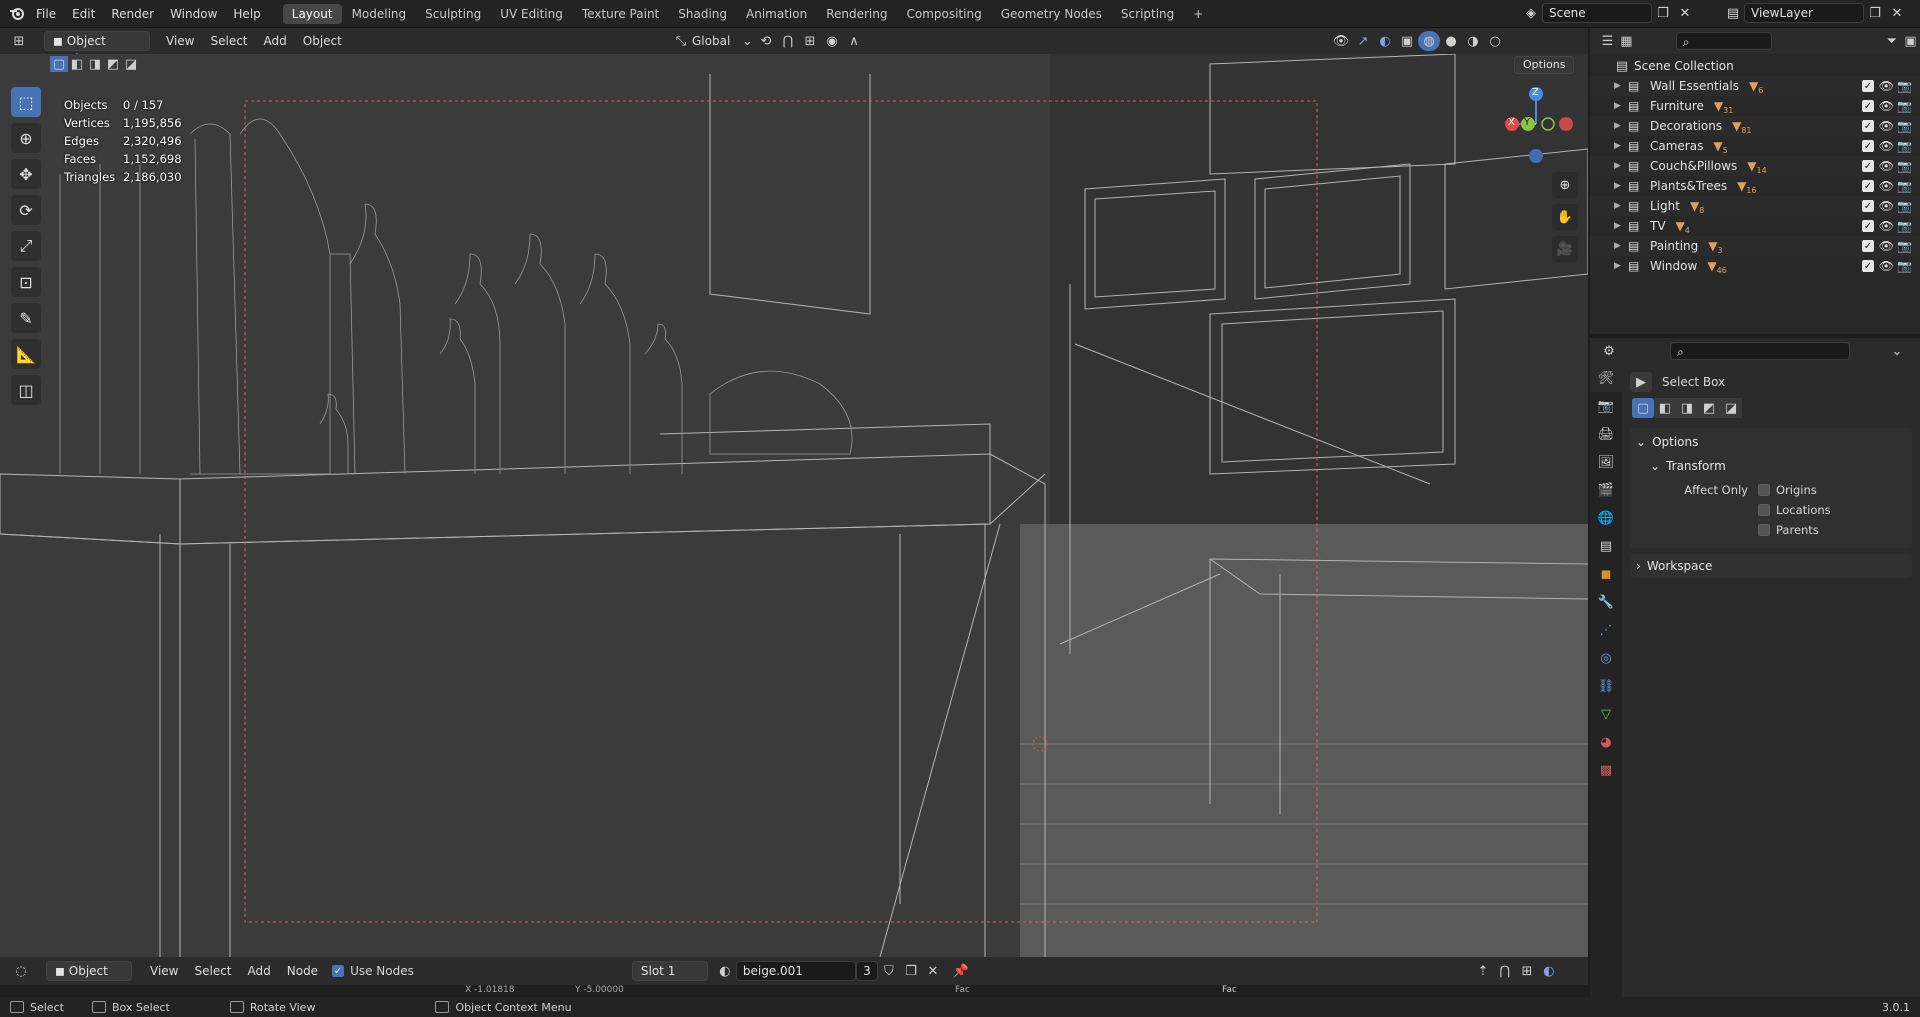  Describe the element at coordinates (312, 13) in the screenshot. I see `tab-layout: Layout` at that location.